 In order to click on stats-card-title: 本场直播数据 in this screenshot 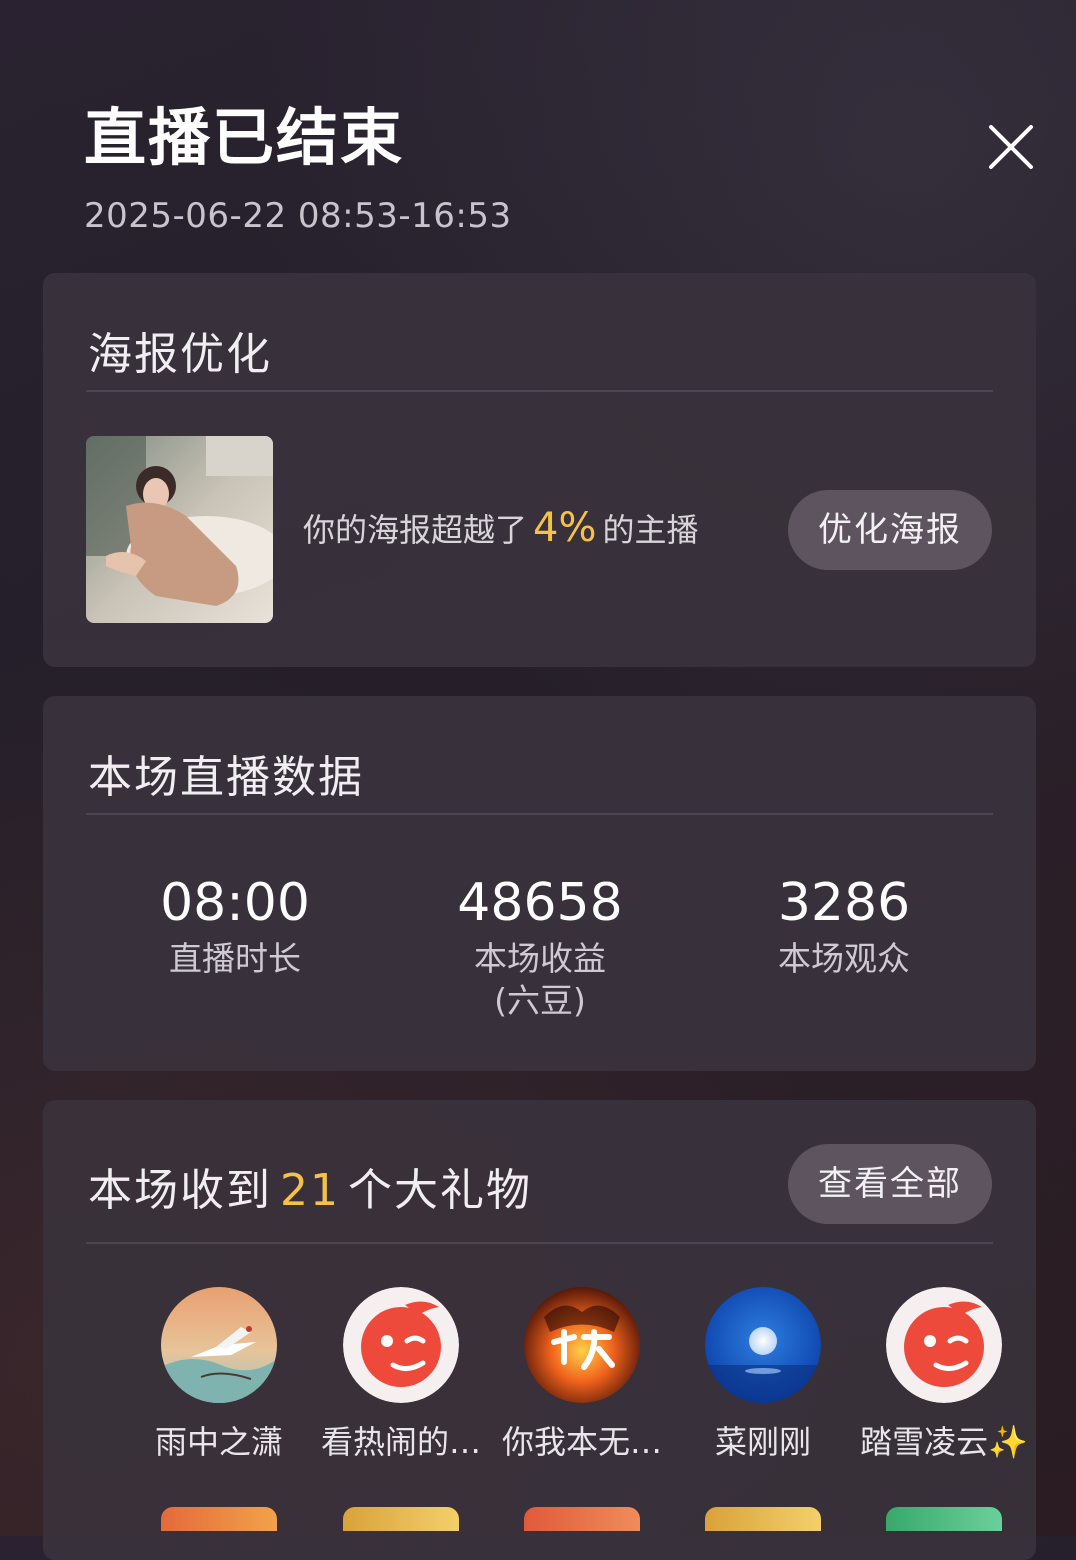, I will do `click(226, 777)`.